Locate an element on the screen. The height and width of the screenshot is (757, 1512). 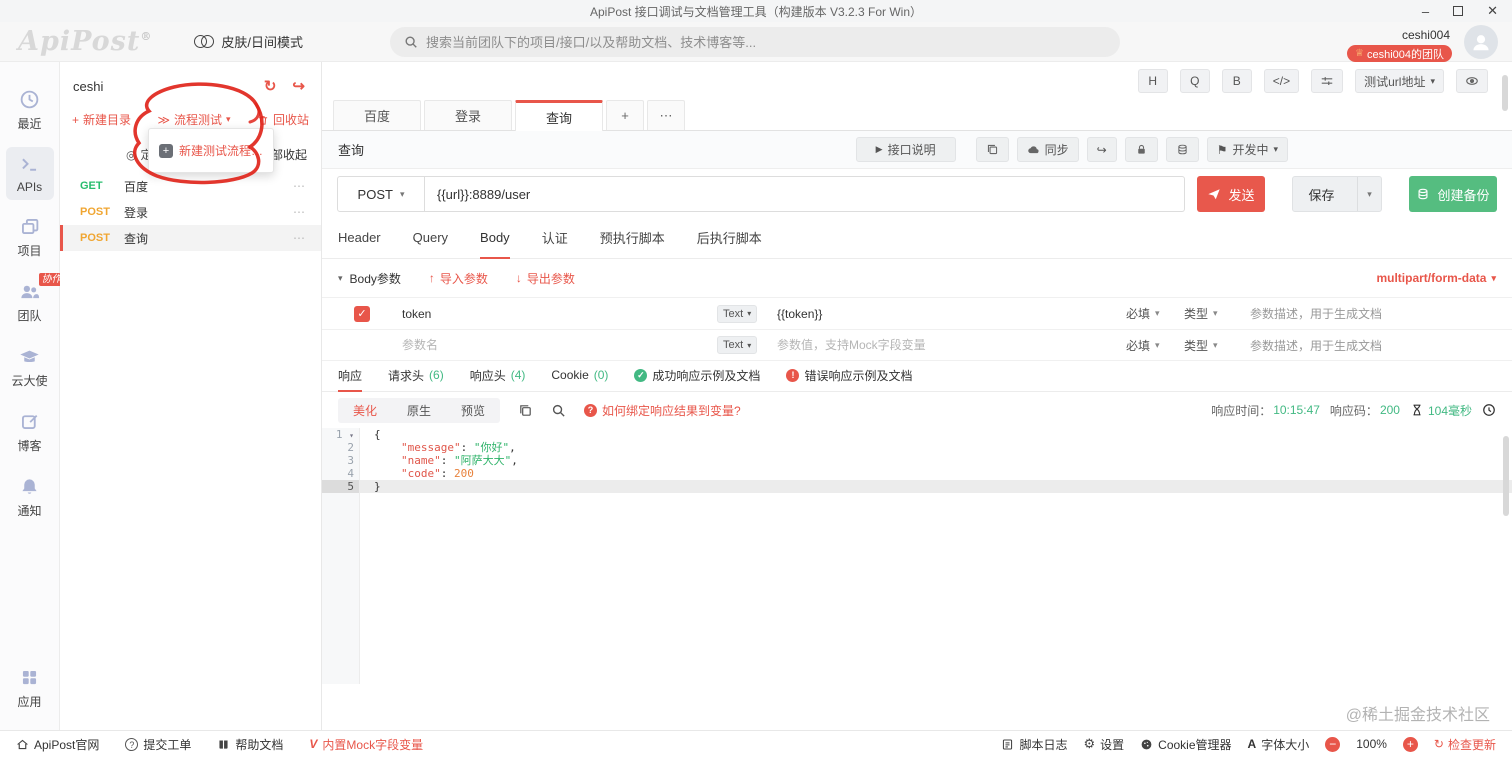
param-type-select: Text ▾ is located at coordinates (737, 345).